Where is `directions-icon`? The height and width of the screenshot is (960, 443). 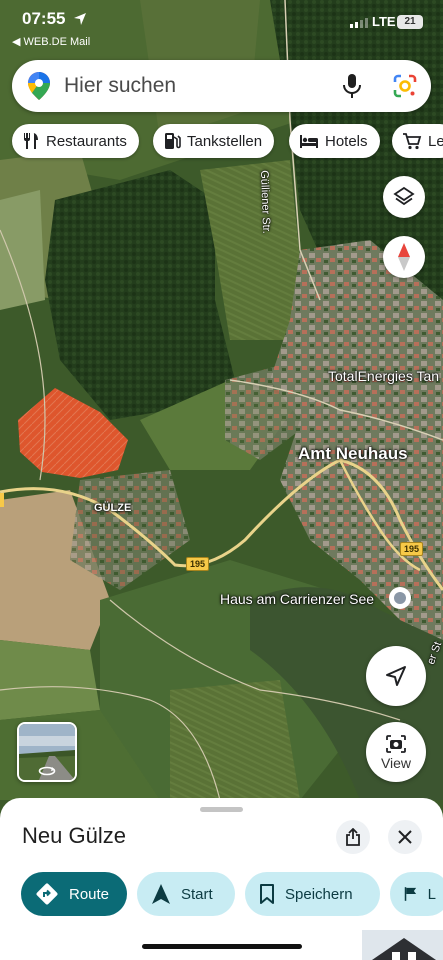 directions-icon is located at coordinates (47, 894).